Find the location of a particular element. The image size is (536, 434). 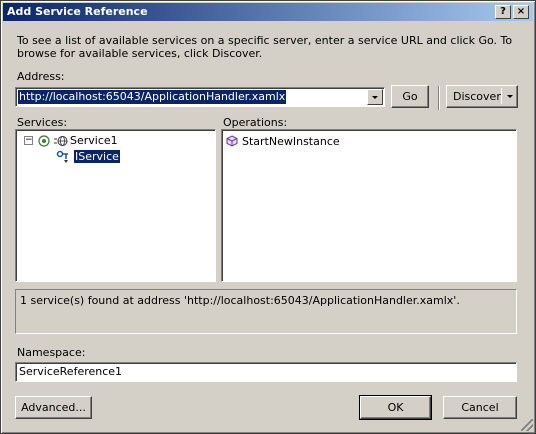

go-button: Go is located at coordinates (410, 96).